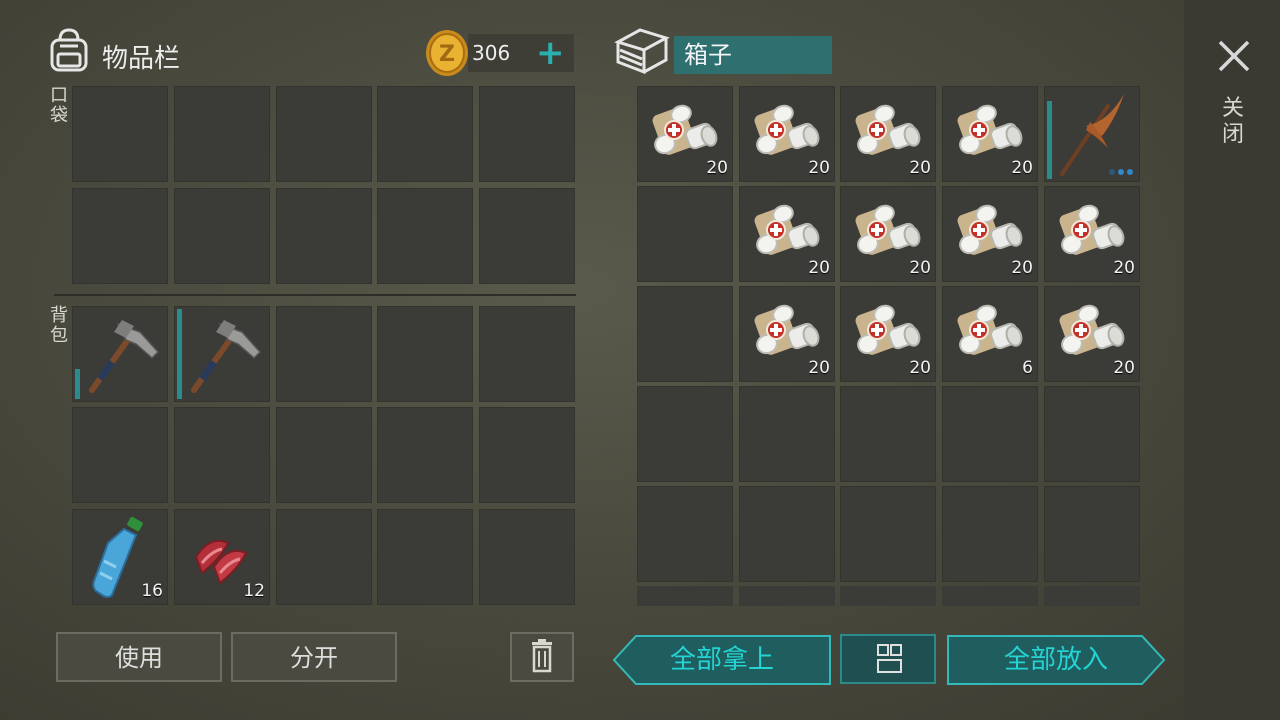 Image resolution: width=1280 pixels, height=720 pixels. Describe the element at coordinates (1234, 56) in the screenshot. I see `close-icon` at that location.